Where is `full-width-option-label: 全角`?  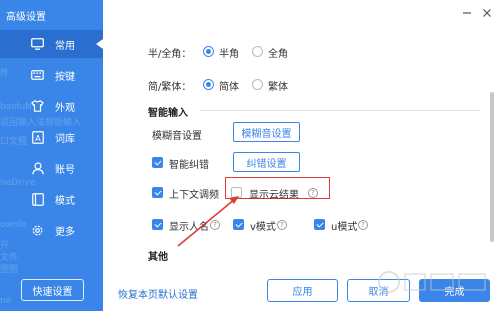
full-width-option-label: 全角 is located at coordinates (278, 54).